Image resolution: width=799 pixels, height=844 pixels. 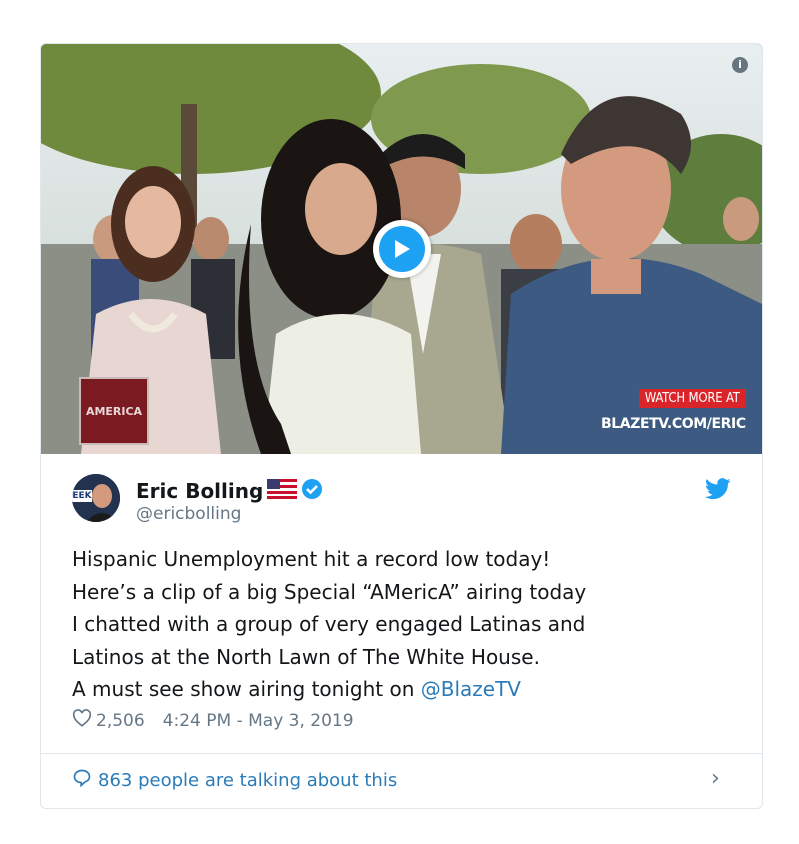 I want to click on conversation-text: 863 people are talking about this, so click(x=247, y=780).